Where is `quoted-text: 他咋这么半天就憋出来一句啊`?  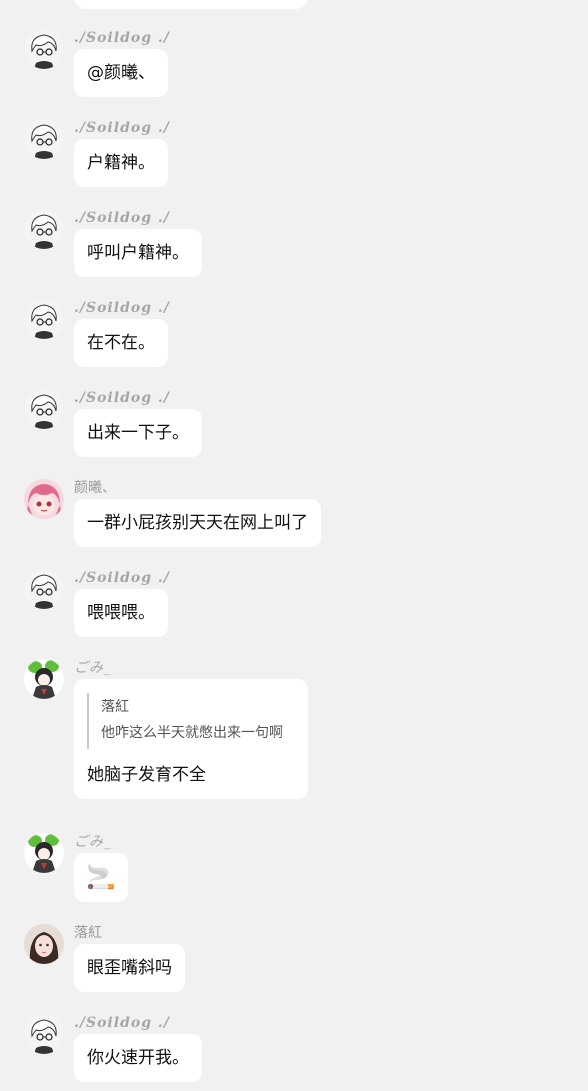
quoted-text: 他咋这么半天就憋出来一句啊 is located at coordinates (192, 733).